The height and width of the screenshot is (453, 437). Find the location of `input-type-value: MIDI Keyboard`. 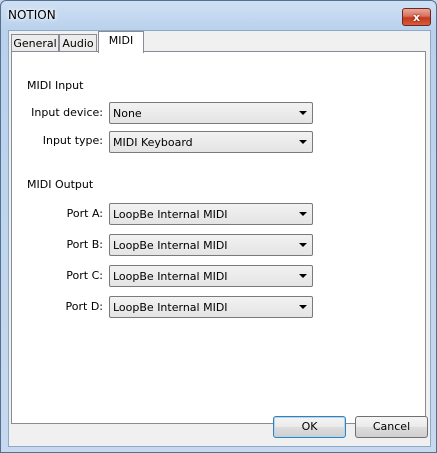

input-type-value: MIDI Keyboard is located at coordinates (153, 142).